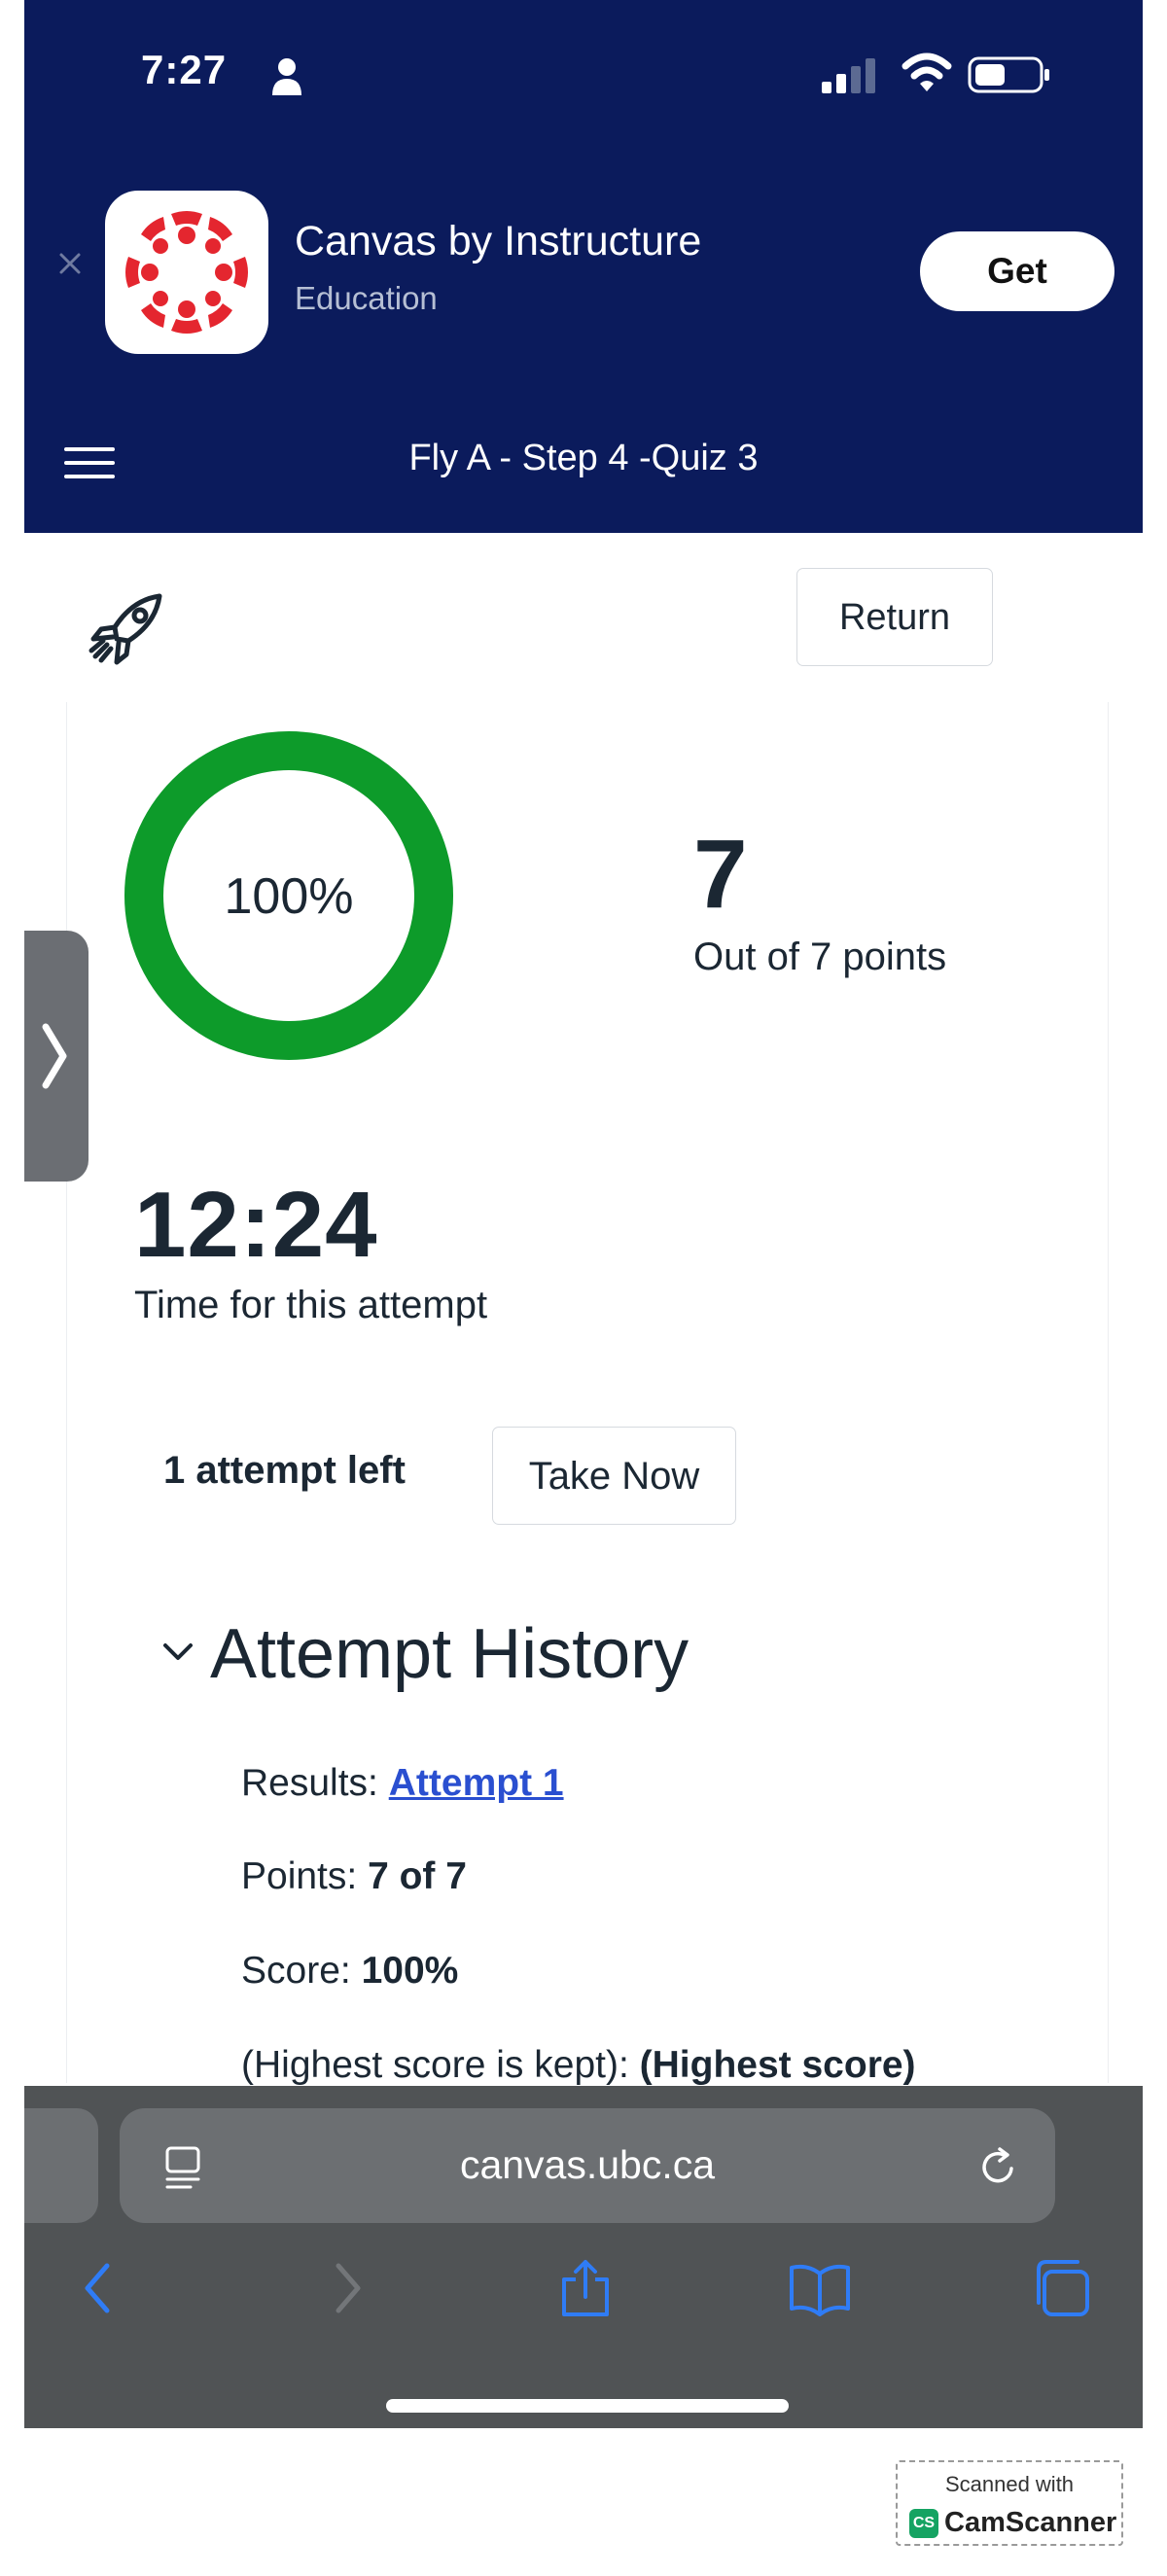 The width and height of the screenshot is (1167, 2576). Describe the element at coordinates (284, 1471) in the screenshot. I see `attempts-left-label: 1 attempt left` at that location.